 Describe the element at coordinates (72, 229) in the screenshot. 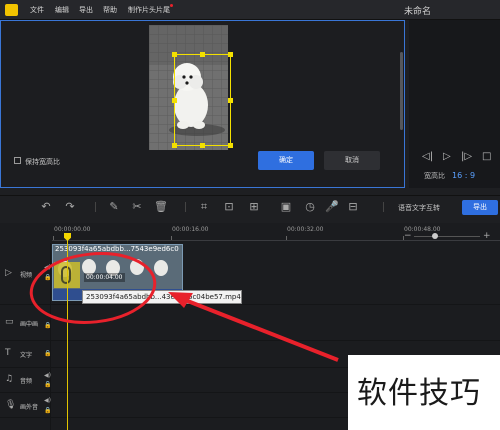

I see `ruler-label-0: 00:00:00.00` at that location.